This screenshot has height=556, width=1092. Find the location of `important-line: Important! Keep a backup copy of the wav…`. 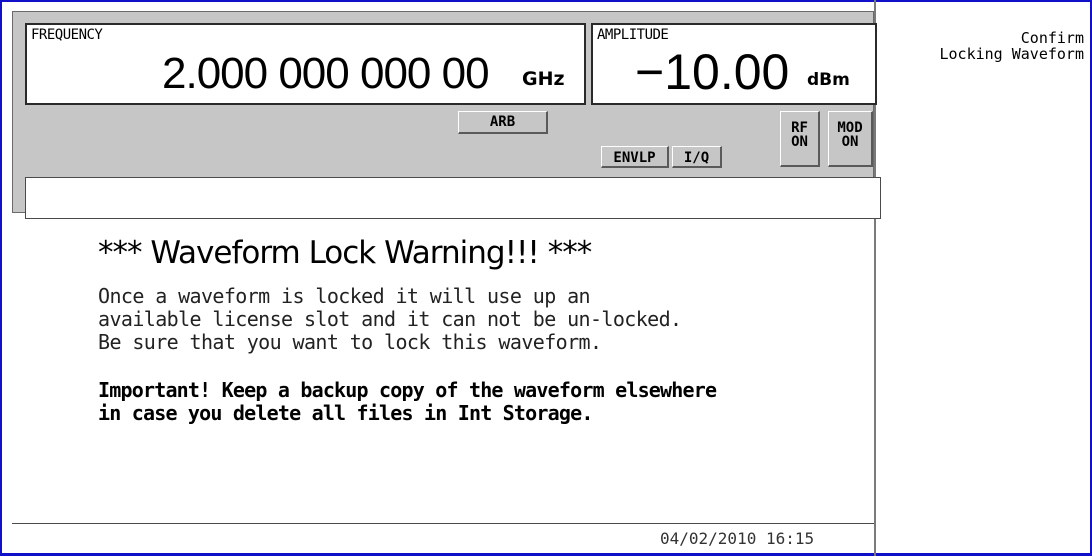

important-line: Important! Keep a backup copy of the wav… is located at coordinates (407, 390).